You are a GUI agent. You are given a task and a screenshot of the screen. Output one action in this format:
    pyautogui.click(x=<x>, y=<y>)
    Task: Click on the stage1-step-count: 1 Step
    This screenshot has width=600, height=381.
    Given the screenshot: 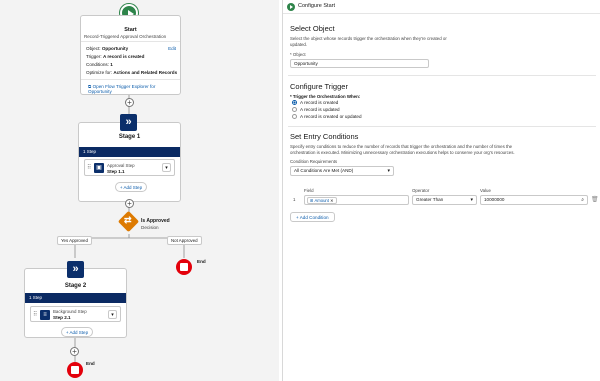 What is the action you would take?
    pyautogui.click(x=129, y=152)
    